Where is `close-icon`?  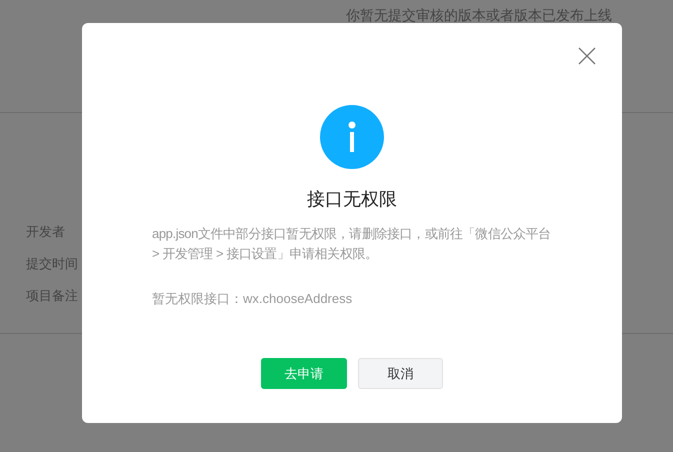 close-icon is located at coordinates (587, 56).